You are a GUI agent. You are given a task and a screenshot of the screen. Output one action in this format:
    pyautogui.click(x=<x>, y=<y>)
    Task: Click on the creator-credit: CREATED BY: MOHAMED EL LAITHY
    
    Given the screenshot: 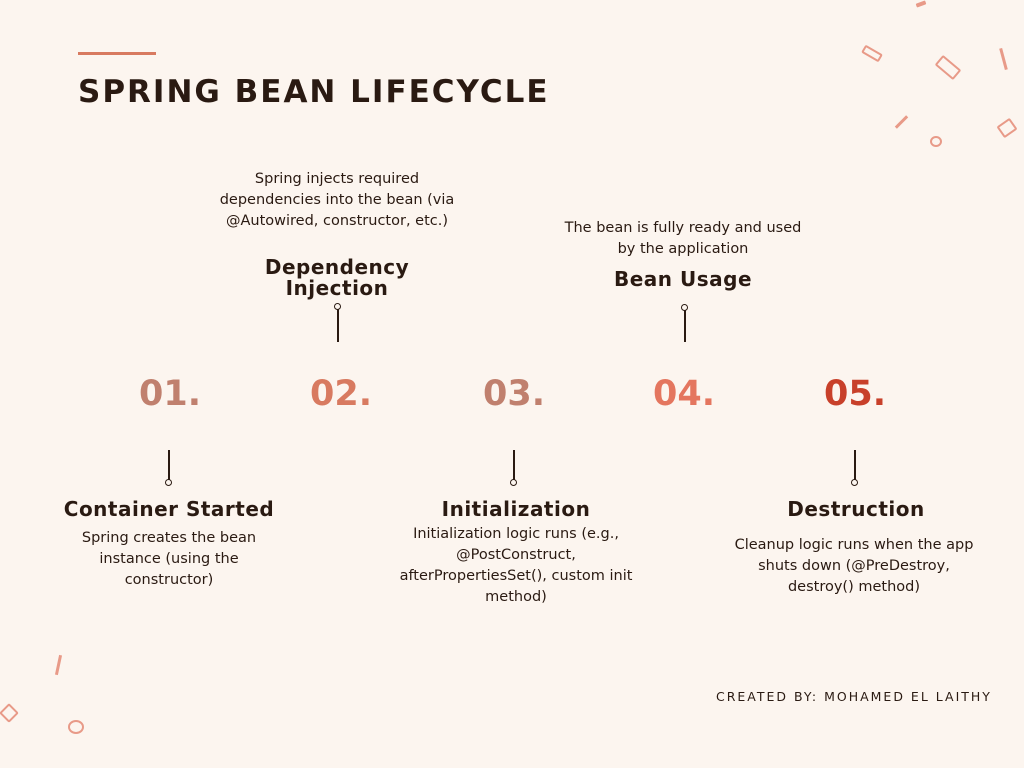 What is the action you would take?
    pyautogui.click(x=854, y=696)
    